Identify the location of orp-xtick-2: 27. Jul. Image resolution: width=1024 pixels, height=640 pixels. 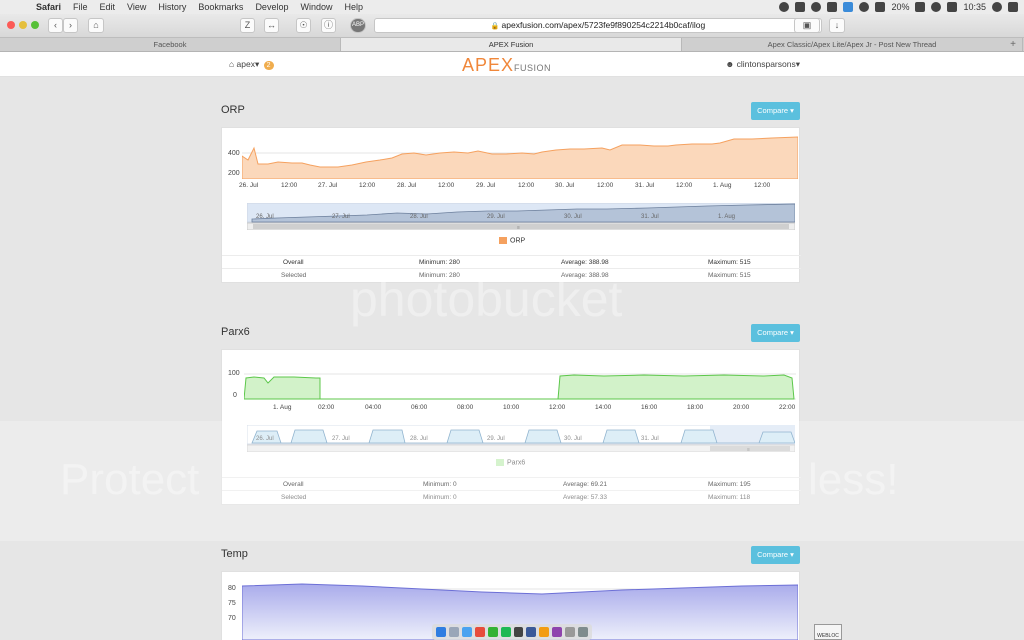
(328, 185).